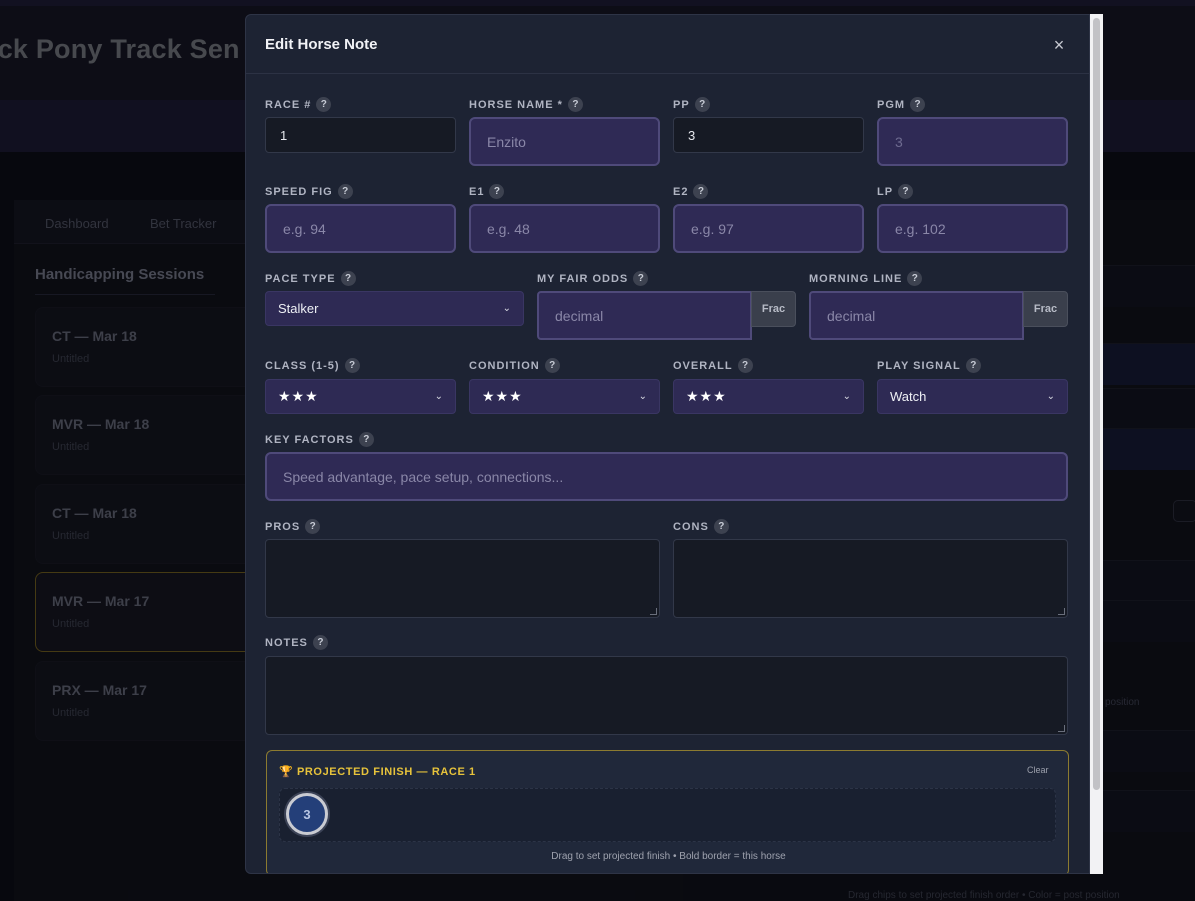 The image size is (1195, 901). What do you see at coordinates (666, 695) in the screenshot?
I see `notes-textarea` at bounding box center [666, 695].